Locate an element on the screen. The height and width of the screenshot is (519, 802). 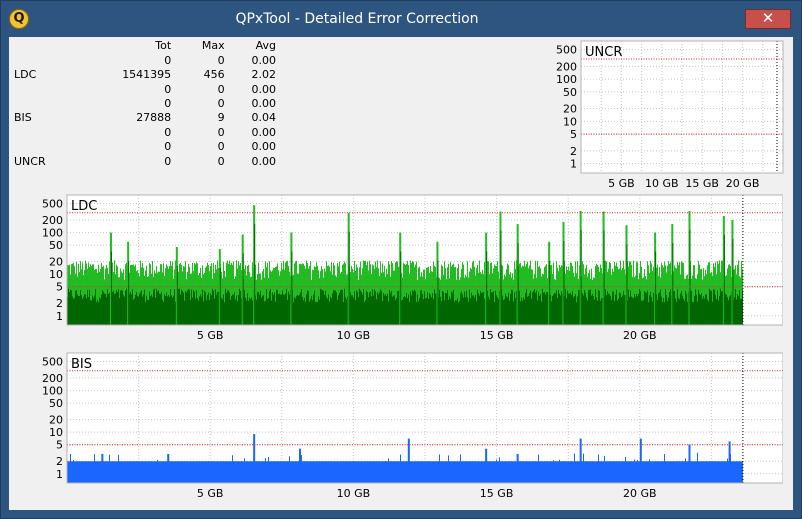
x-tick-label: 20 GB is located at coordinates (743, 183).